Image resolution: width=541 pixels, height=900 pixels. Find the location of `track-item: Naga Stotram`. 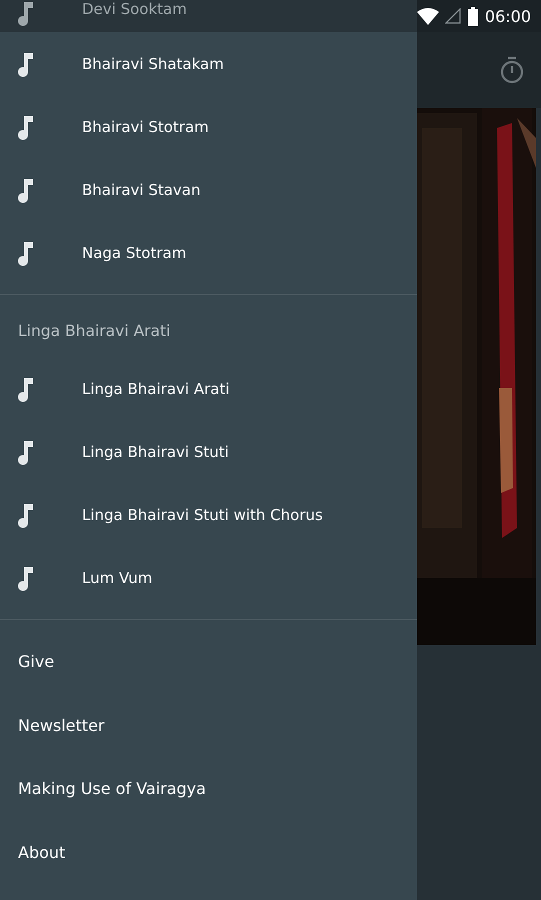

track-item: Naga Stotram is located at coordinates (208, 252).